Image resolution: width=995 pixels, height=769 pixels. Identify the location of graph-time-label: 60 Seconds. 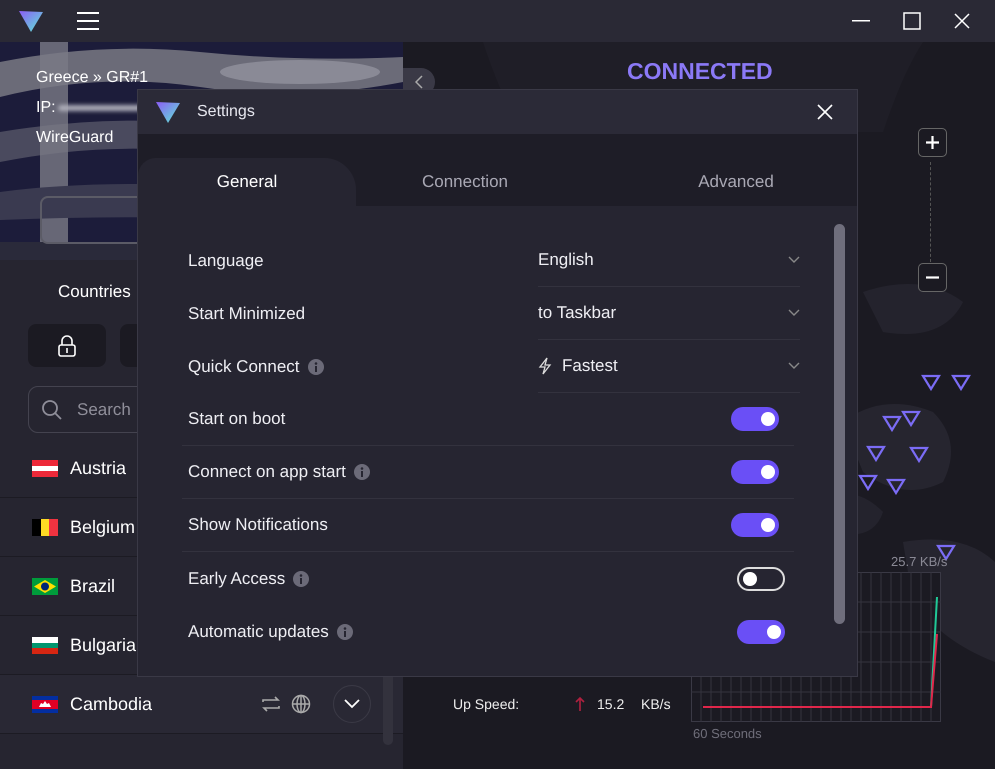
(727, 734).